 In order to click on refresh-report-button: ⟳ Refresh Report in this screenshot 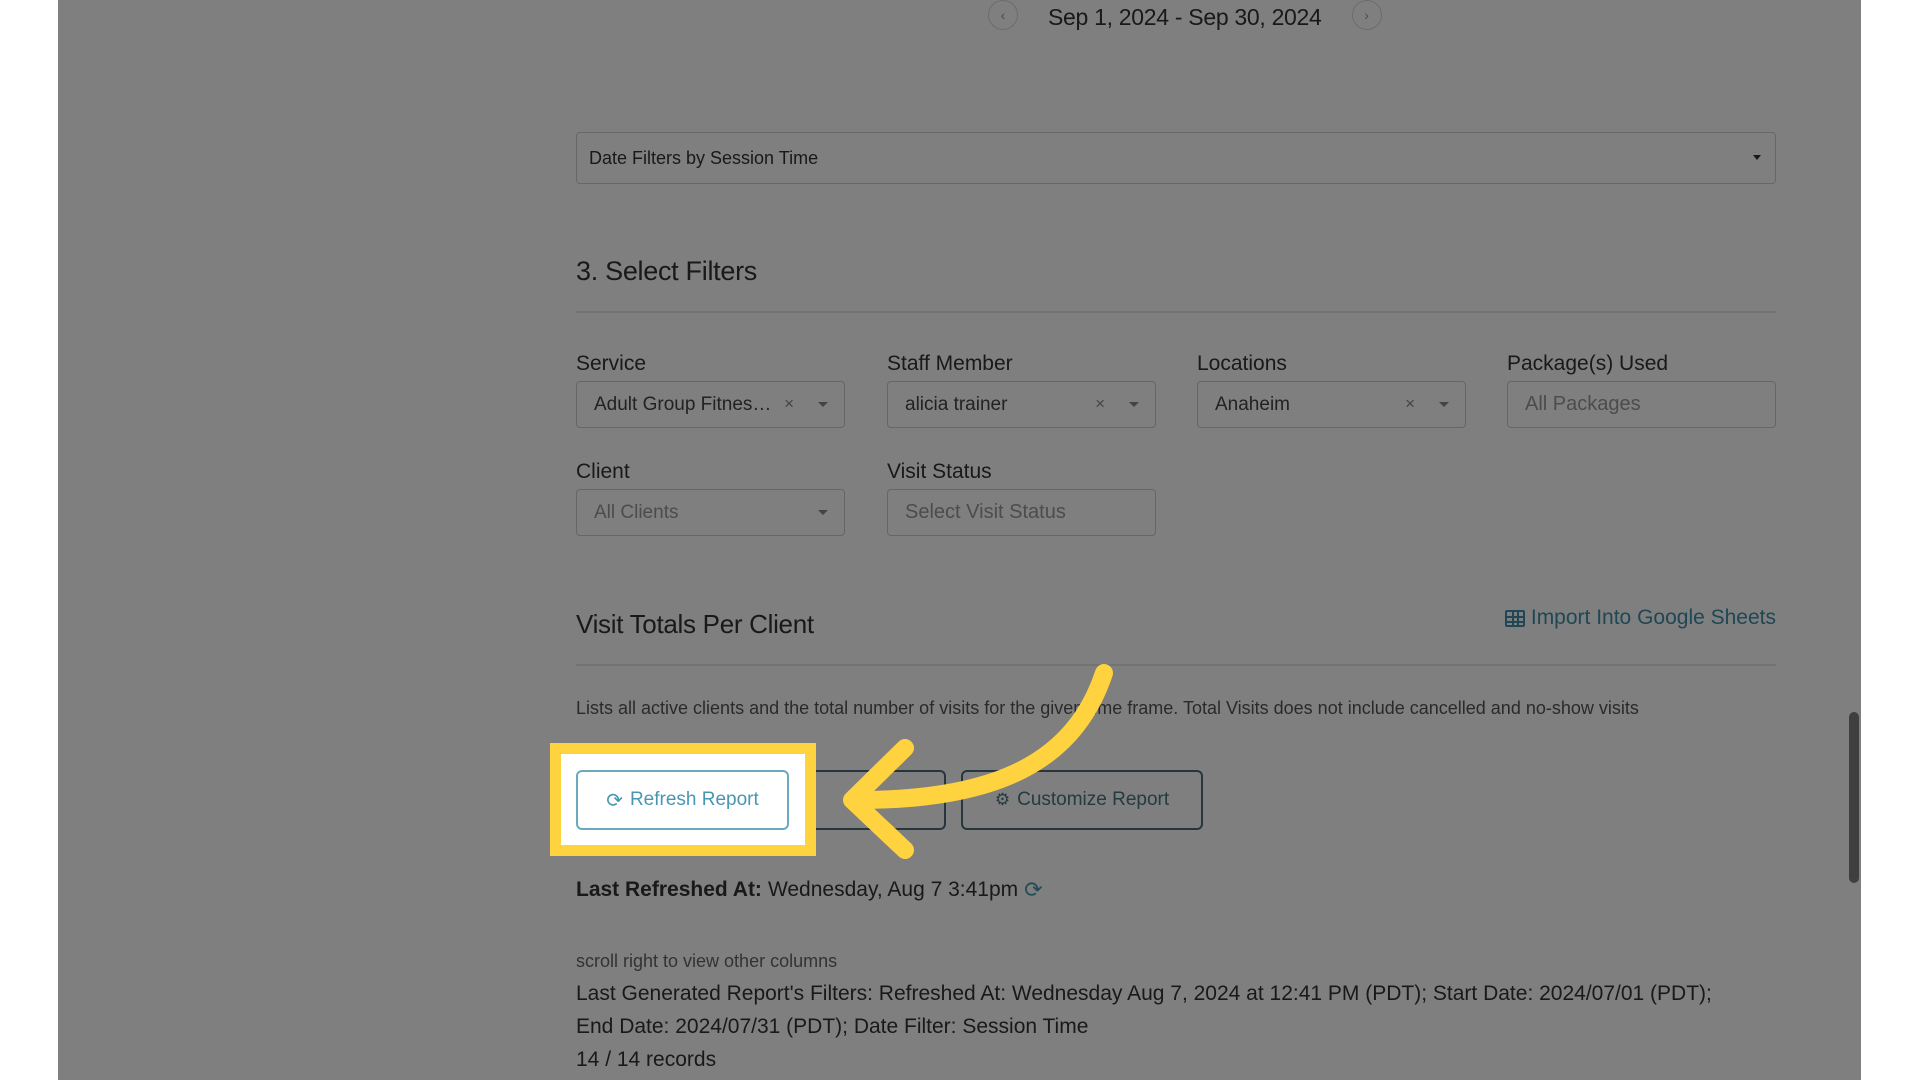, I will do `click(682, 800)`.